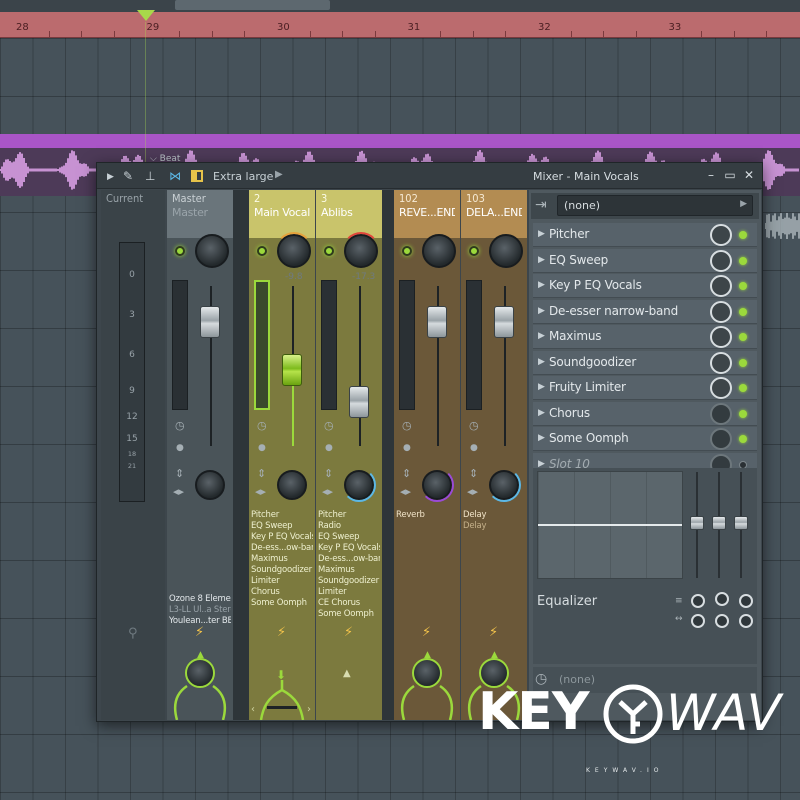 Image resolution: width=800 pixels, height=800 pixels. What do you see at coordinates (349, 214) in the screenshot?
I see `track-header: 3 Ablibs` at bounding box center [349, 214].